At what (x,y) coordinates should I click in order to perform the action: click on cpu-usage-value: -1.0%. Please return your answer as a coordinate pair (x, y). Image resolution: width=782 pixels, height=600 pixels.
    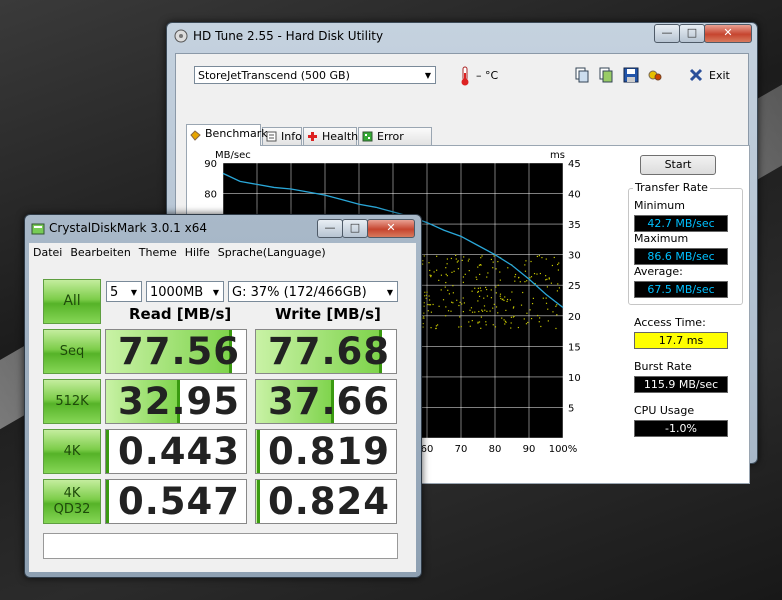
    Looking at the image, I should click on (681, 428).